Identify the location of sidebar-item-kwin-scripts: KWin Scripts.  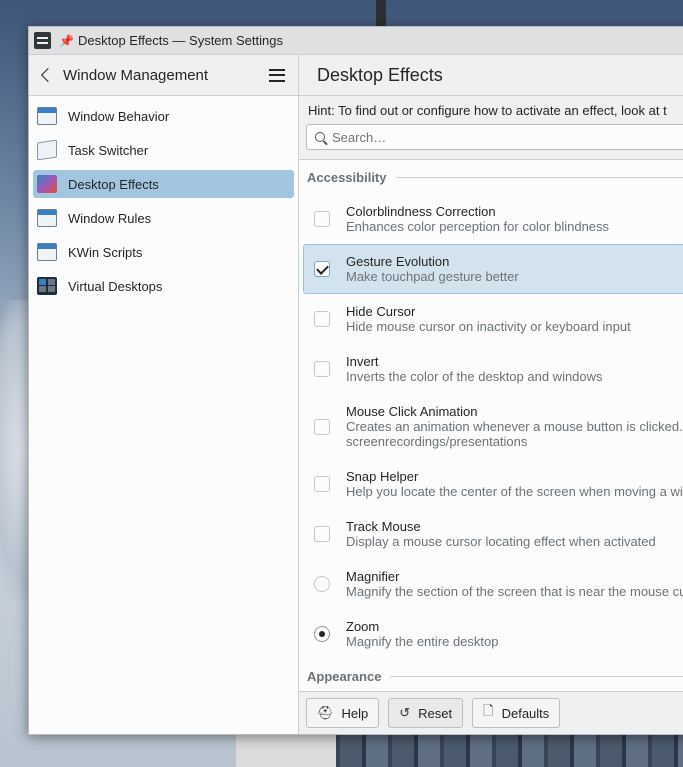
(163, 252).